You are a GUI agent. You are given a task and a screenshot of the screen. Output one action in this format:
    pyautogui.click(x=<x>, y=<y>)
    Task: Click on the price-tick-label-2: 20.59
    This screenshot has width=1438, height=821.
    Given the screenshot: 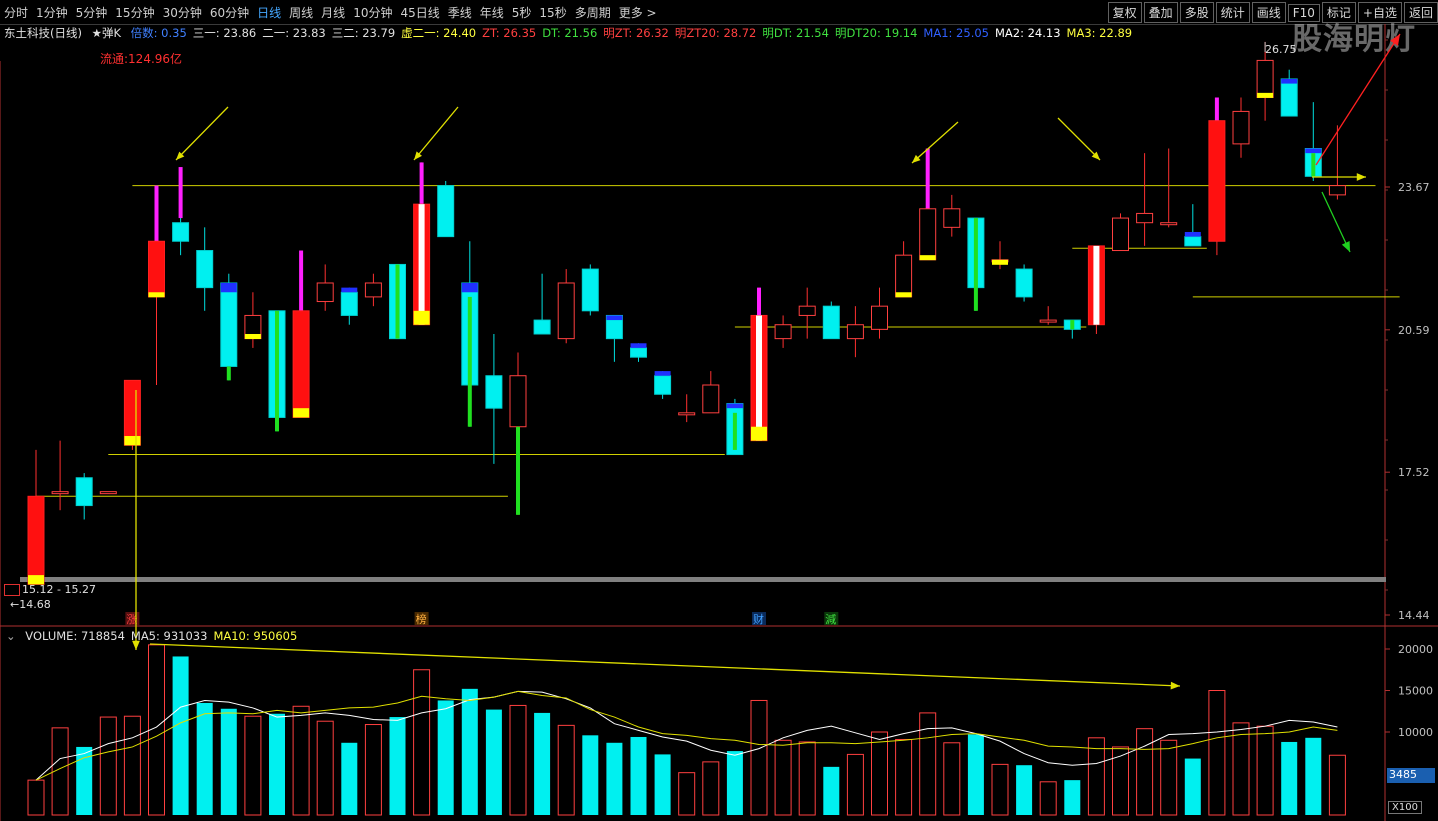 What is the action you would take?
    pyautogui.click(x=1414, y=330)
    